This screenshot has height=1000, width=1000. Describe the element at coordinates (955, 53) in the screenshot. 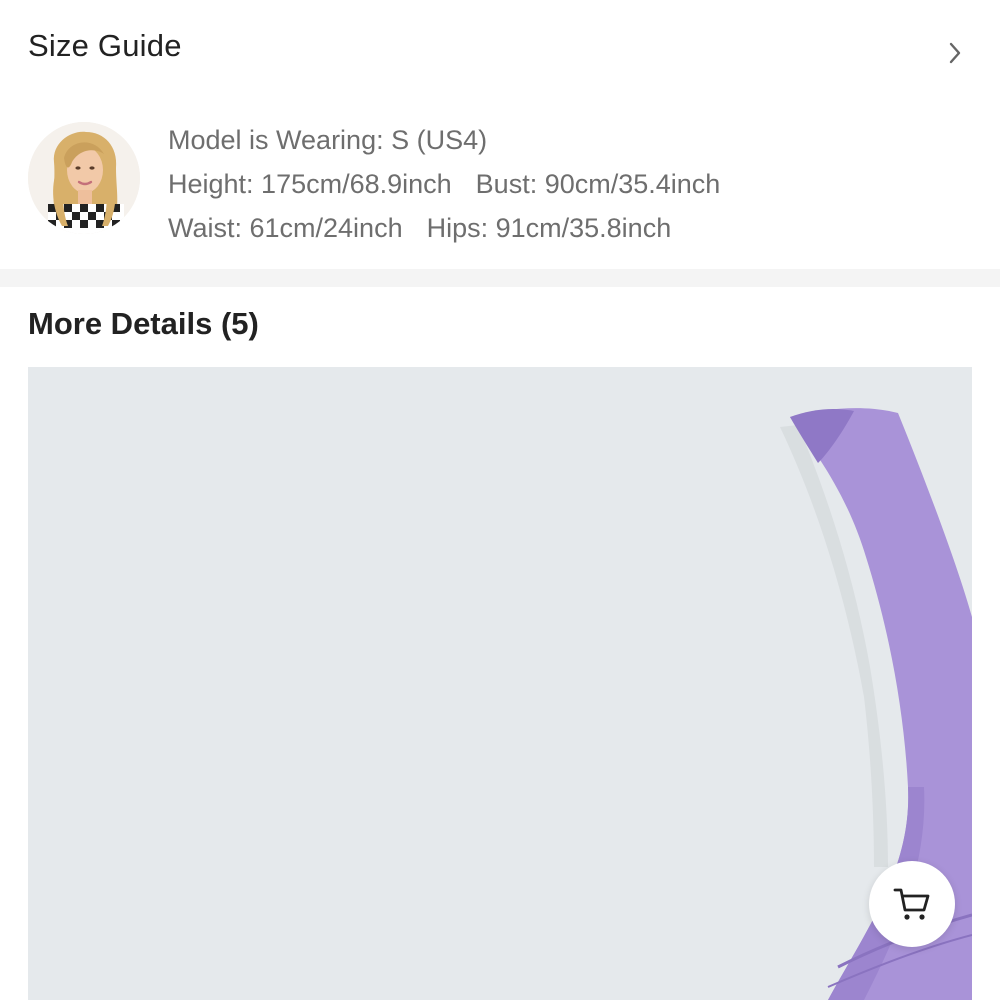

I see `chevron-right-icon` at that location.